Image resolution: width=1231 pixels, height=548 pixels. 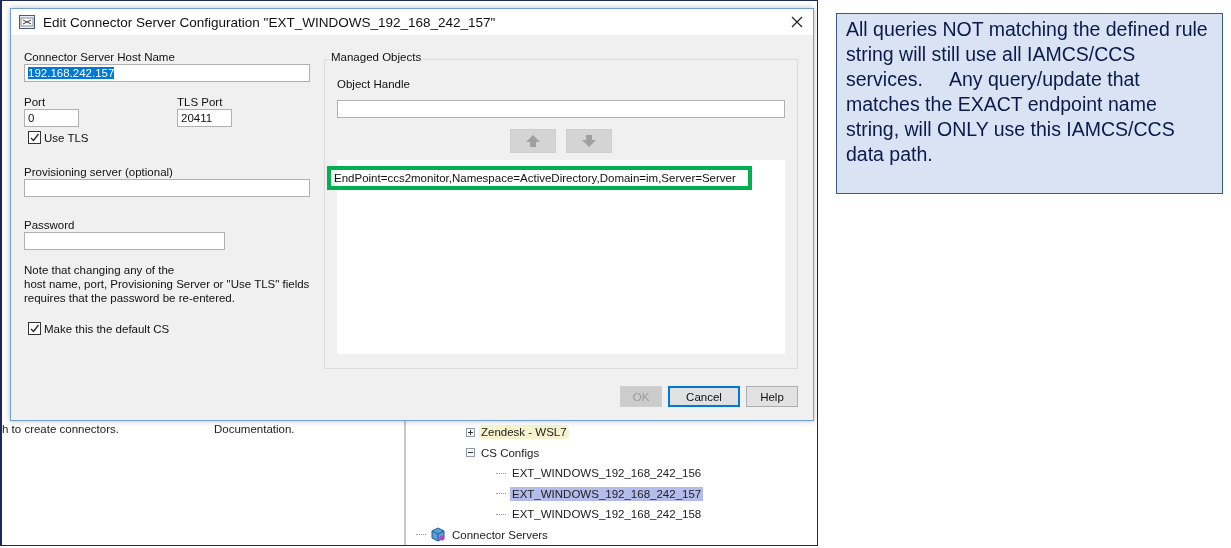 I want to click on close-icon, so click(x=797, y=22).